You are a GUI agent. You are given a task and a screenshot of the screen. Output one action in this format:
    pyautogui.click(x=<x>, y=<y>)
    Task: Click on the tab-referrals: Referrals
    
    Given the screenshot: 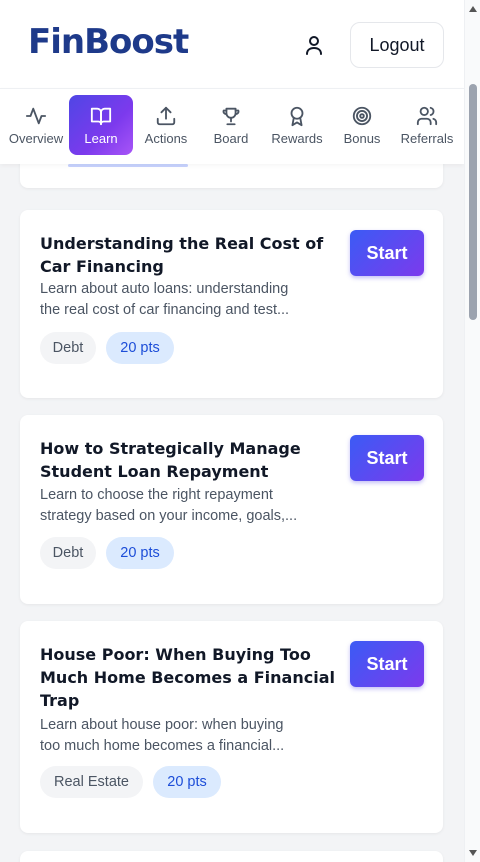 What is the action you would take?
    pyautogui.click(x=427, y=125)
    